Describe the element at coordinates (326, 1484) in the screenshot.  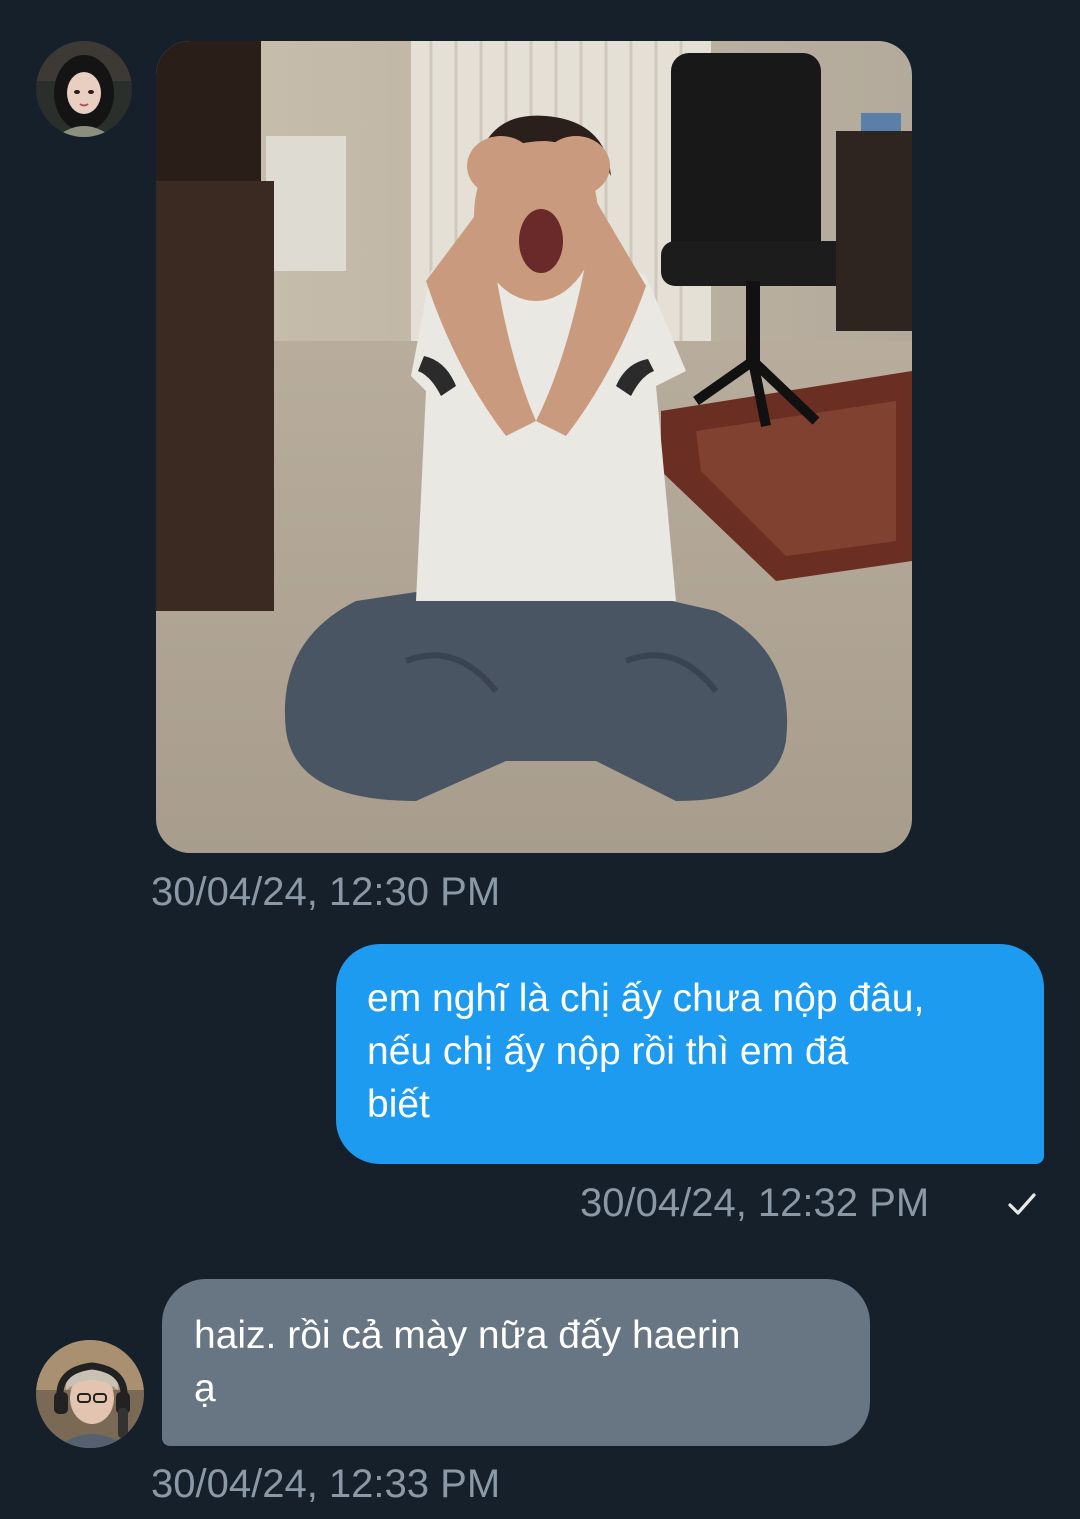
I see `message-timestamp: 30/04/24, 12:33 PM` at that location.